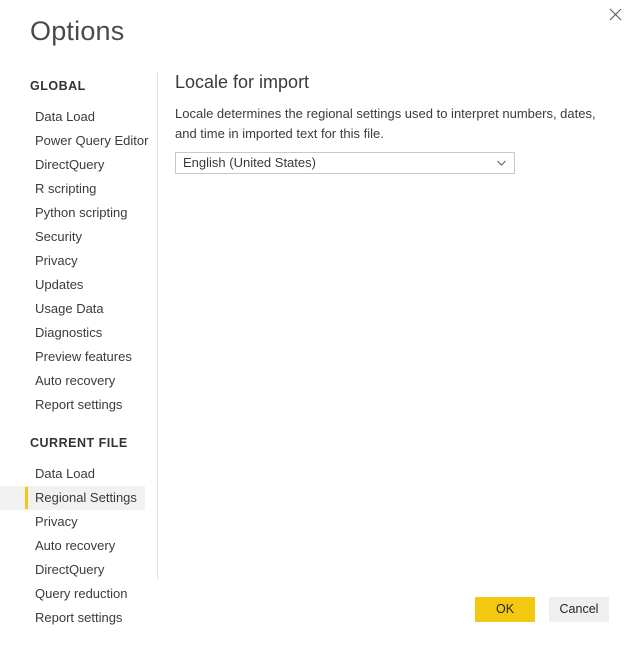 Image resolution: width=639 pixels, height=649 pixels. What do you see at coordinates (72, 261) in the screenshot?
I see `sidebar-item-privacy: Privacy` at bounding box center [72, 261].